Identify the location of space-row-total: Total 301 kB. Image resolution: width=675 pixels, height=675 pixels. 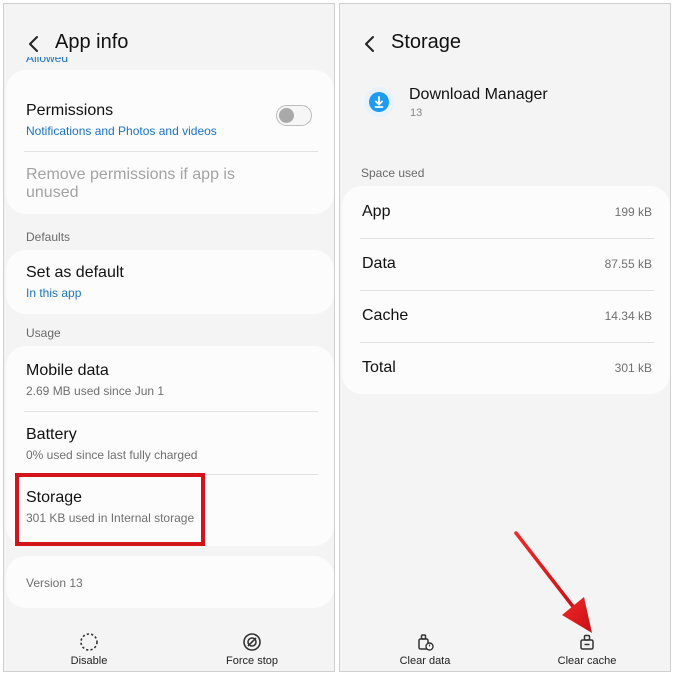
(507, 368).